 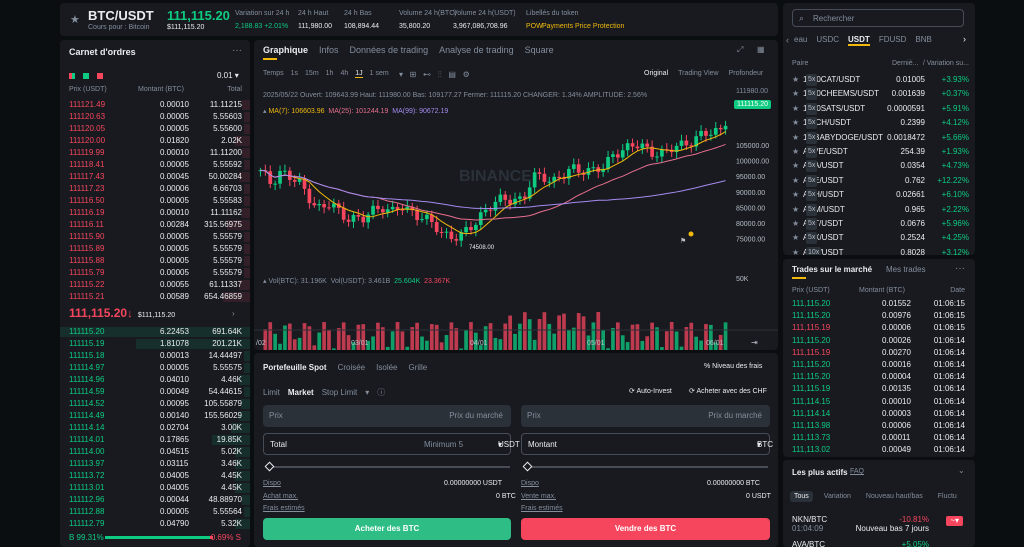 What do you see at coordinates (155, 464) in the screenshot?
I see `order-book-row: 111113.97 0.03115 3.46K` at bounding box center [155, 464].